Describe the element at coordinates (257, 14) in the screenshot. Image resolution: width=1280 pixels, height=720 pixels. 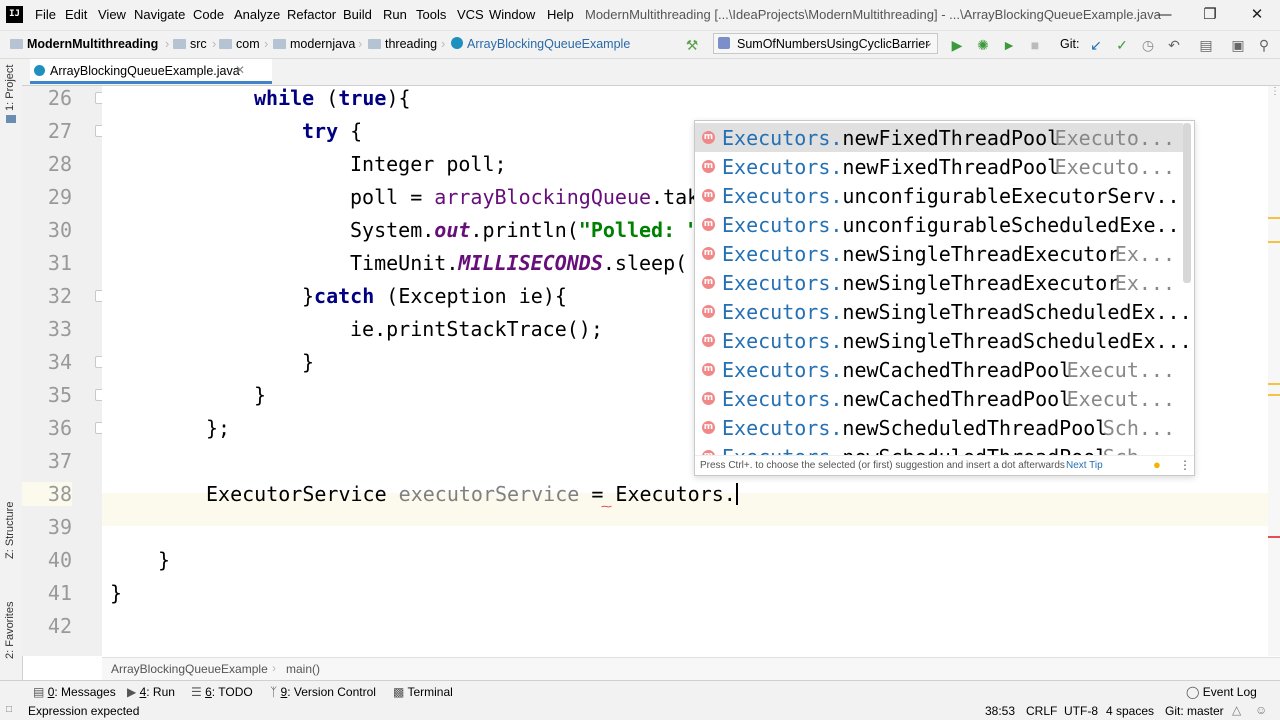
I see `menu-analyze: Analyze` at that location.